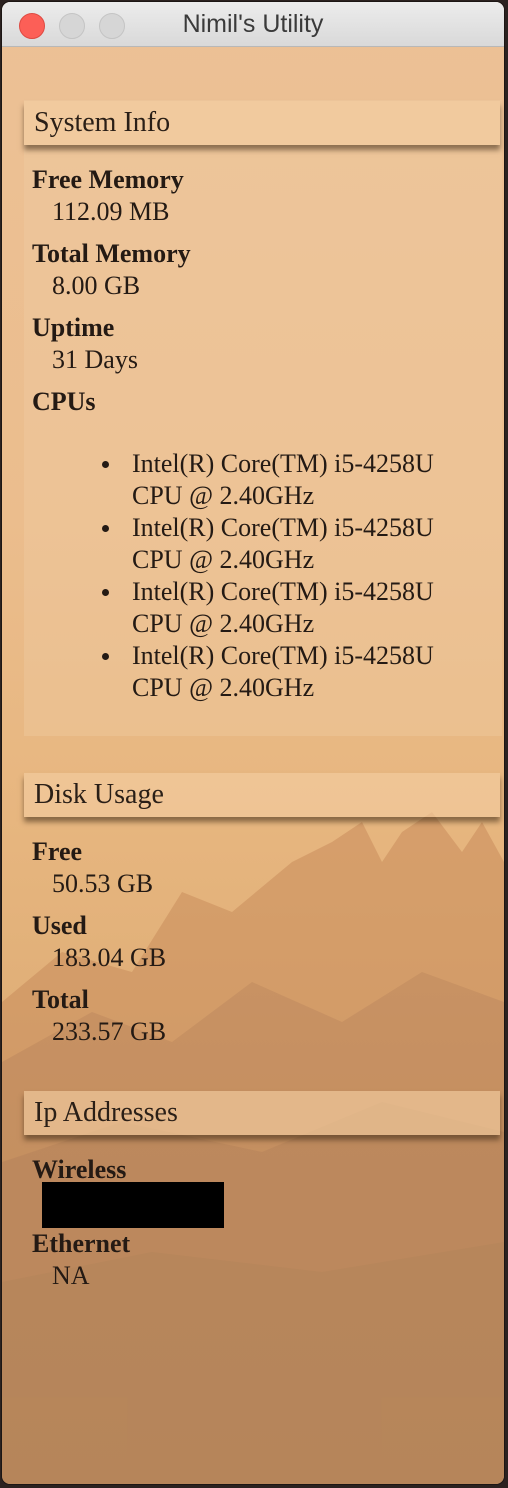 This screenshot has width=508, height=1488. What do you see at coordinates (133, 1205) in the screenshot?
I see `redacted-wireless-address` at bounding box center [133, 1205].